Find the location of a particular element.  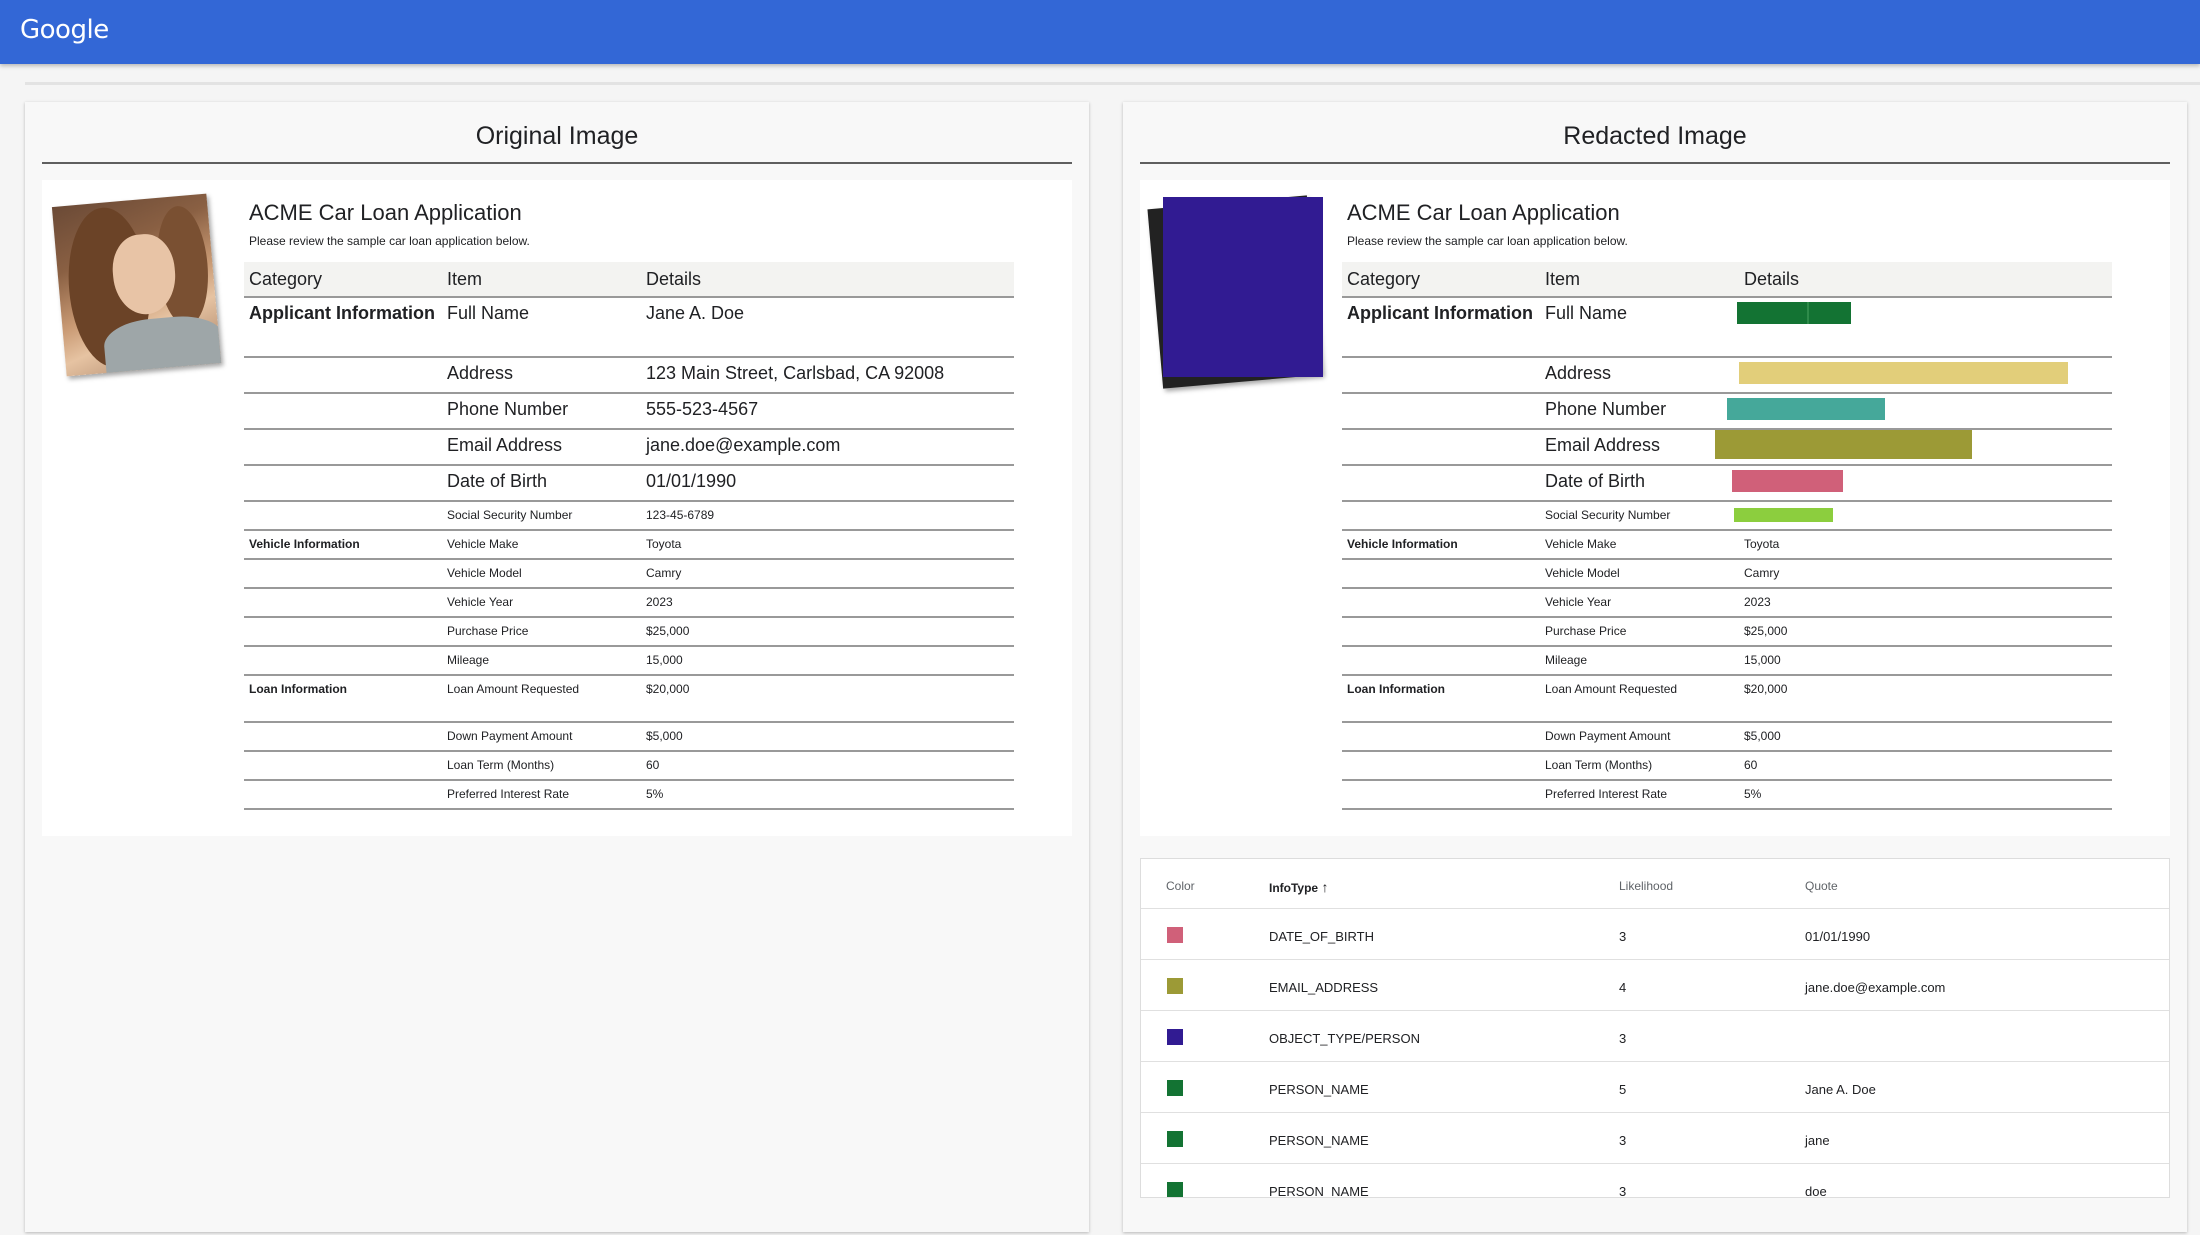

finding-row: PERSON_NAME 3 doe is located at coordinates (1655, 1180).